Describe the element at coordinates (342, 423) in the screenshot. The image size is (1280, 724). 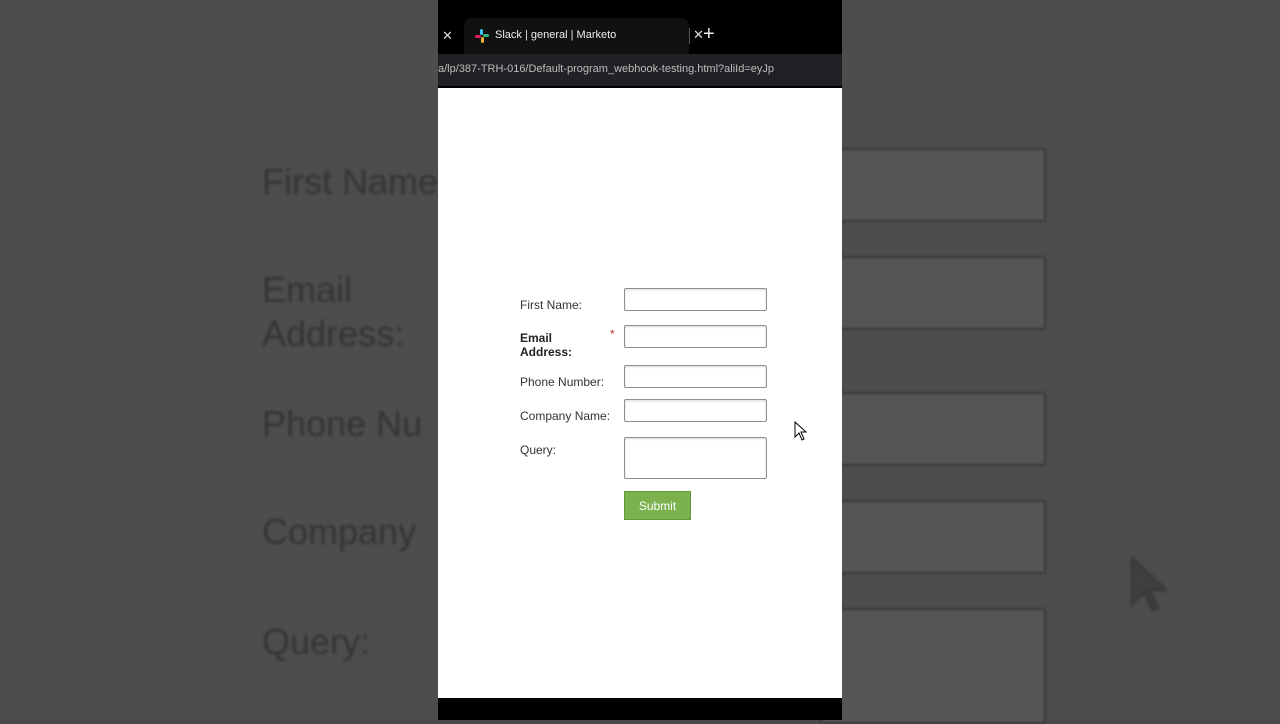
I see `bg-label-phone: Phone Nu` at that location.